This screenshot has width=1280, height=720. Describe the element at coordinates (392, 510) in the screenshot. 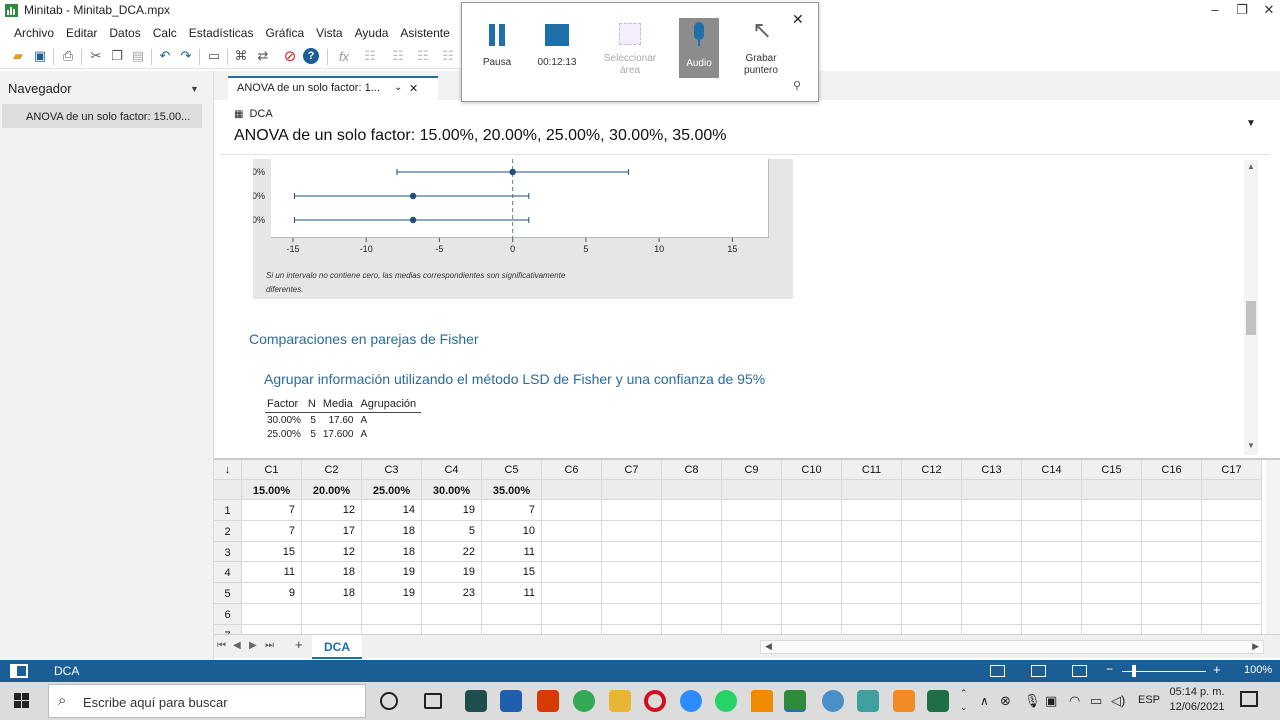

I see `data-cell: 14` at that location.